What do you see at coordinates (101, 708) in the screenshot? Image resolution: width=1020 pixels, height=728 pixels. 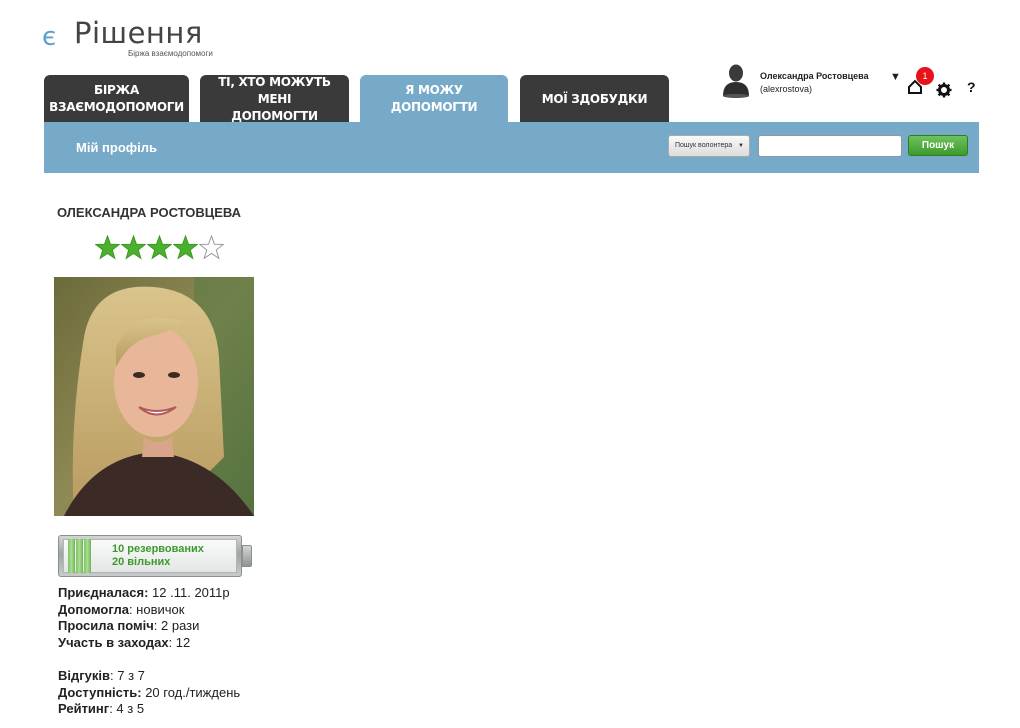 I see `stat-rating: Рейтинг: 4 з 5` at bounding box center [101, 708].